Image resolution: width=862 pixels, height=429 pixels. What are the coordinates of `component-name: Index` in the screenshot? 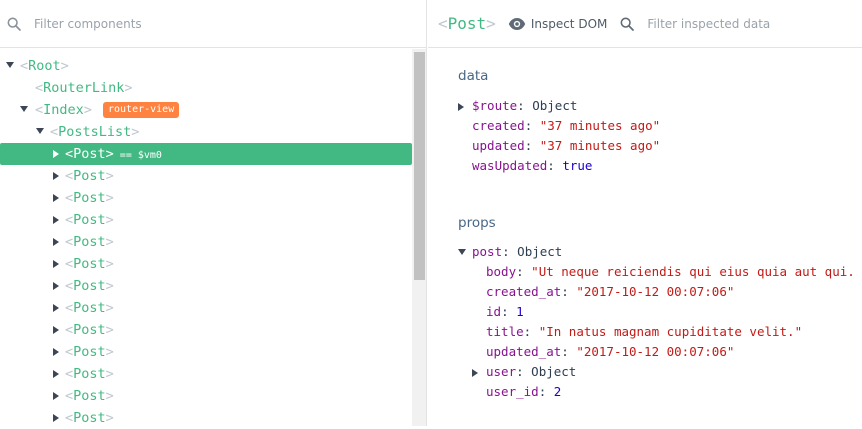 It's located at (63, 110).